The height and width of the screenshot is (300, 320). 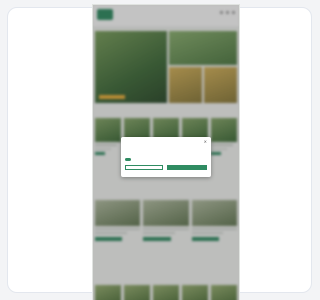 What do you see at coordinates (187, 167) in the screenshot?
I see `accept-cookies-button` at bounding box center [187, 167].